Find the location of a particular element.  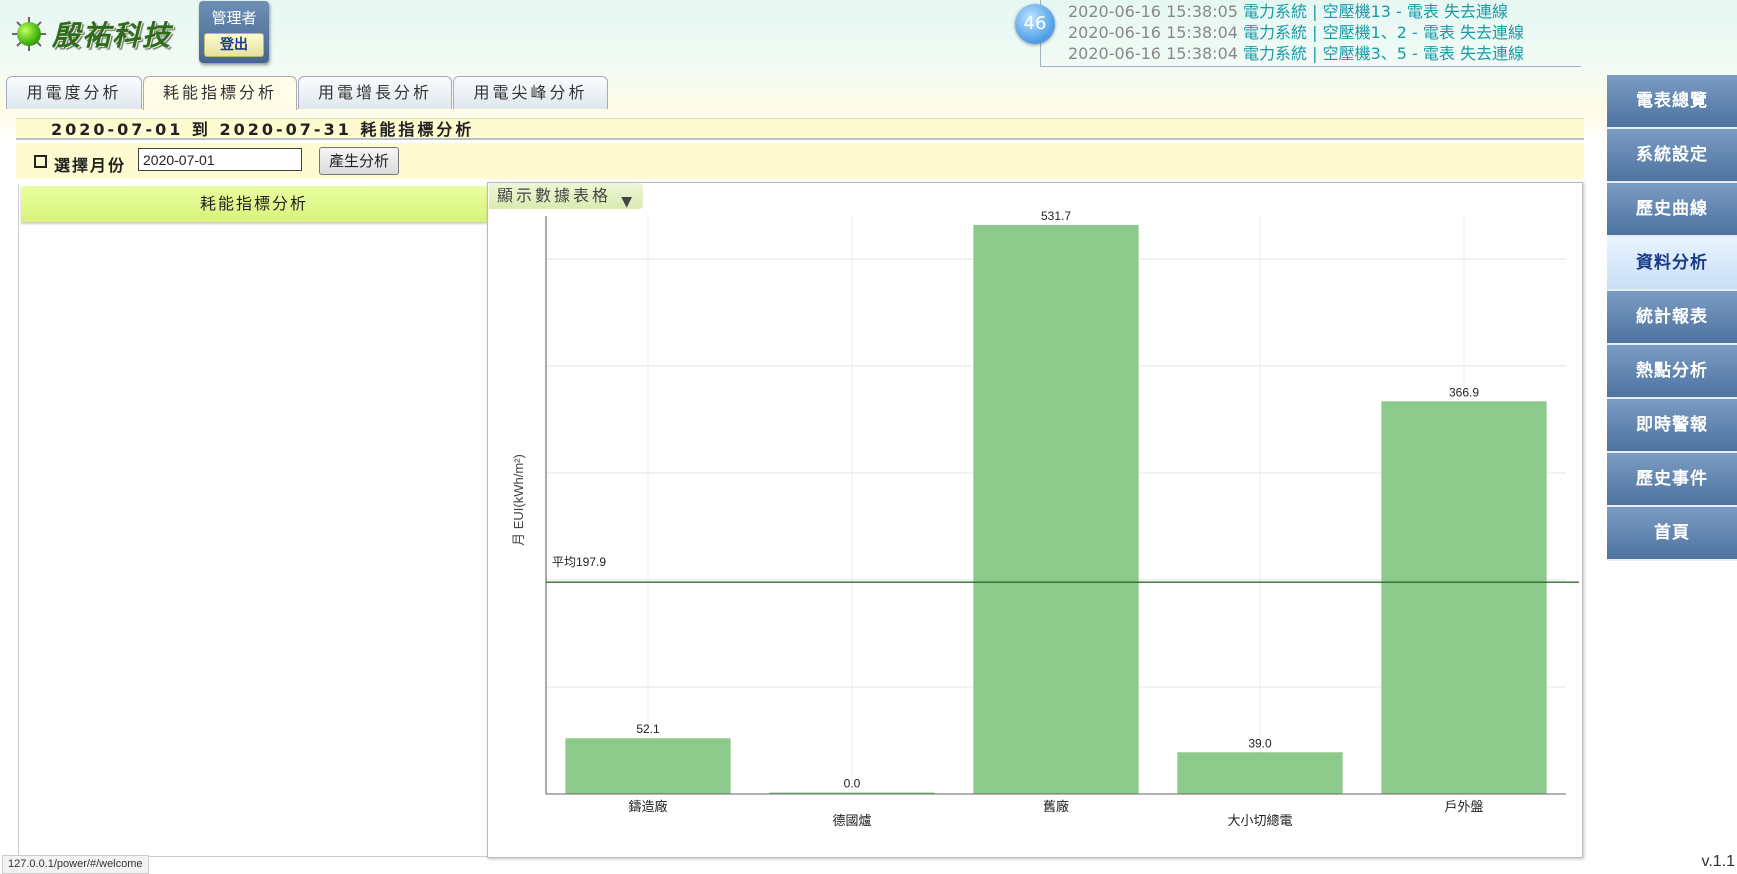

notification-time: 2020-06-16 15:38:05 is located at coordinates (1153, 11).